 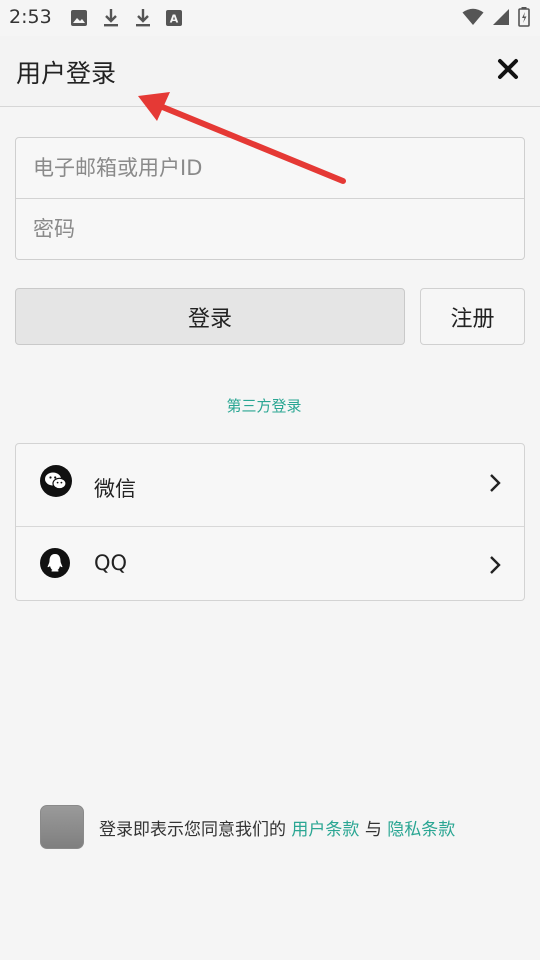 What do you see at coordinates (270, 563) in the screenshot?
I see `list-item-qq: QQ` at bounding box center [270, 563].